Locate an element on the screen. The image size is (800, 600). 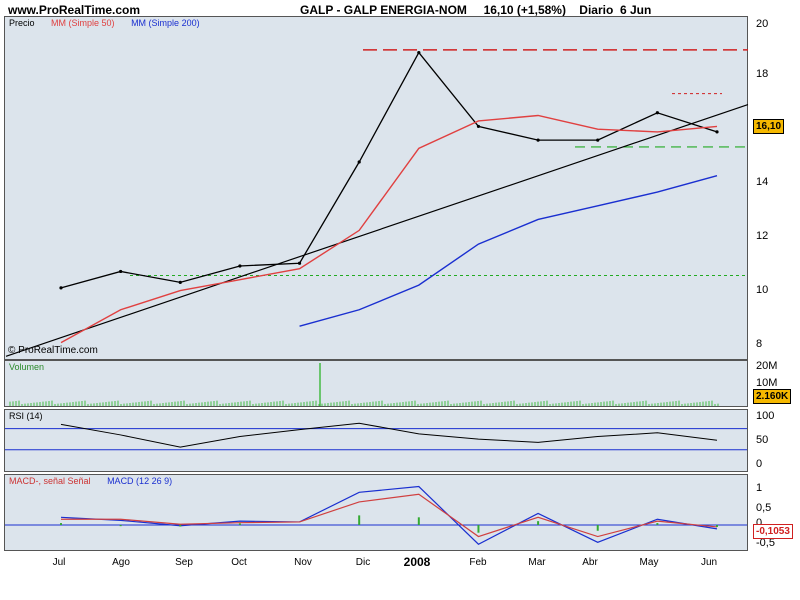
price-tick-10: 10 is located at coordinates (762, 290).